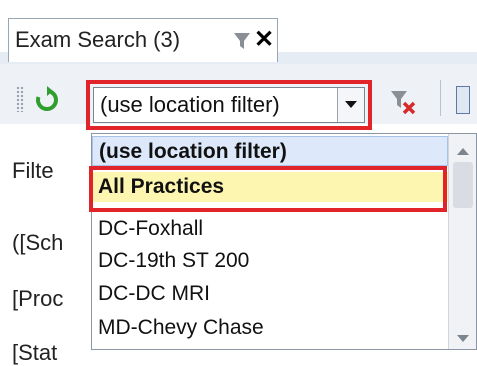 Image resolution: width=477 pixels, height=366 pixels. Describe the element at coordinates (270, 229) in the screenshot. I see `list-item: DC-Foxhall` at that location.